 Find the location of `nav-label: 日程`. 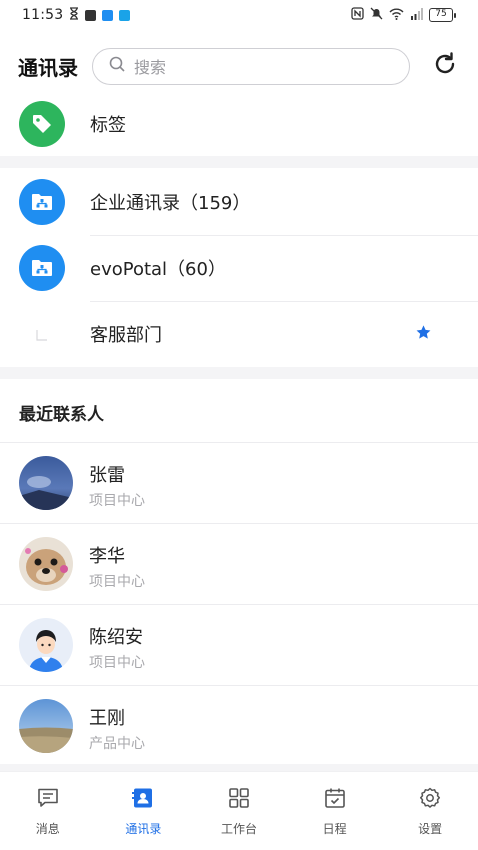

nav-label: 日程 is located at coordinates (334, 829).